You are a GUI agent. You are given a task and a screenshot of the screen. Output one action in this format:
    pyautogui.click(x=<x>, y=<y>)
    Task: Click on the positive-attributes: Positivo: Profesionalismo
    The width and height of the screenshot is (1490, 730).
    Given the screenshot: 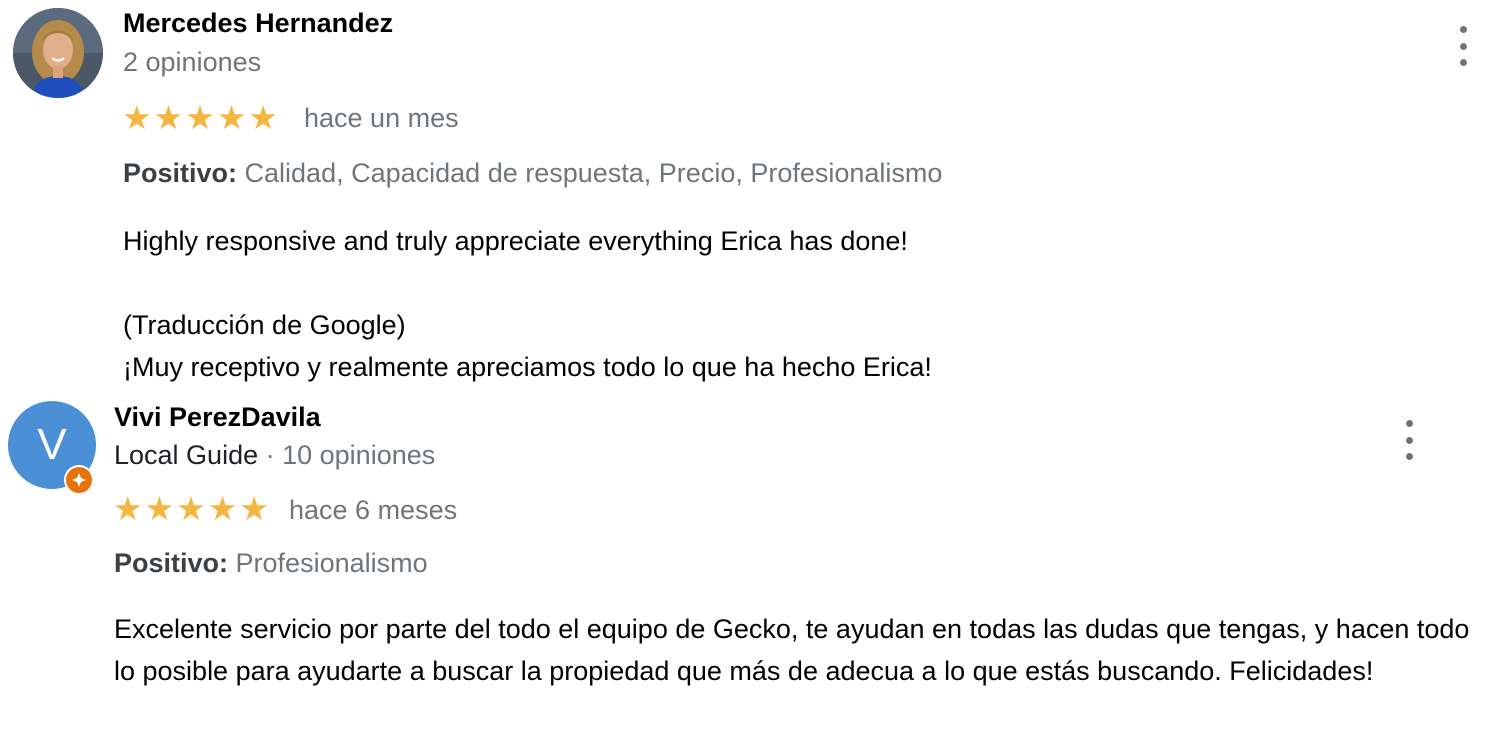 What is the action you would take?
    pyautogui.click(x=271, y=563)
    